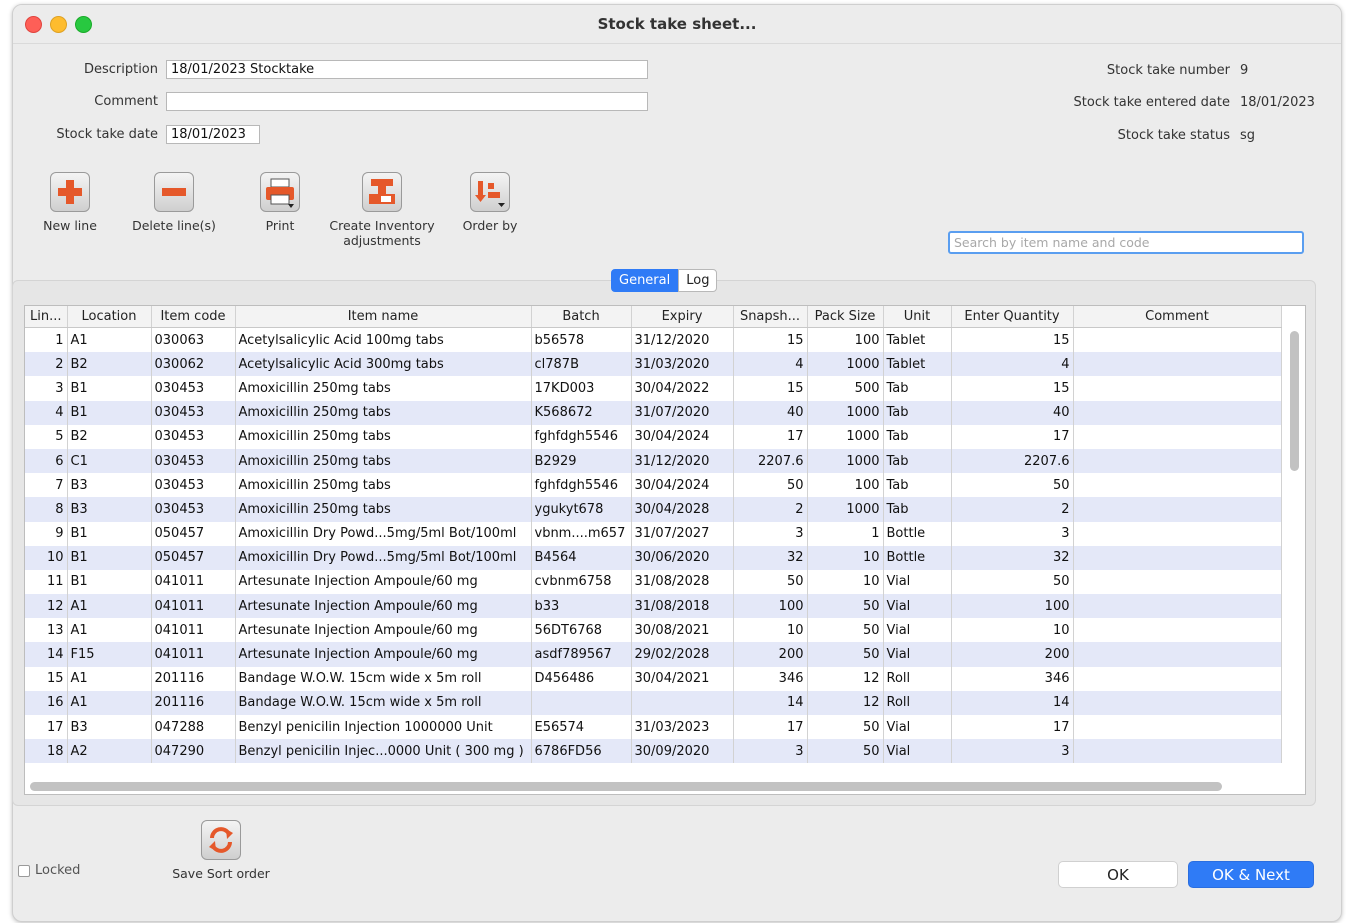 The height and width of the screenshot is (923, 1346). I want to click on table-cell: 12, so click(46, 606).